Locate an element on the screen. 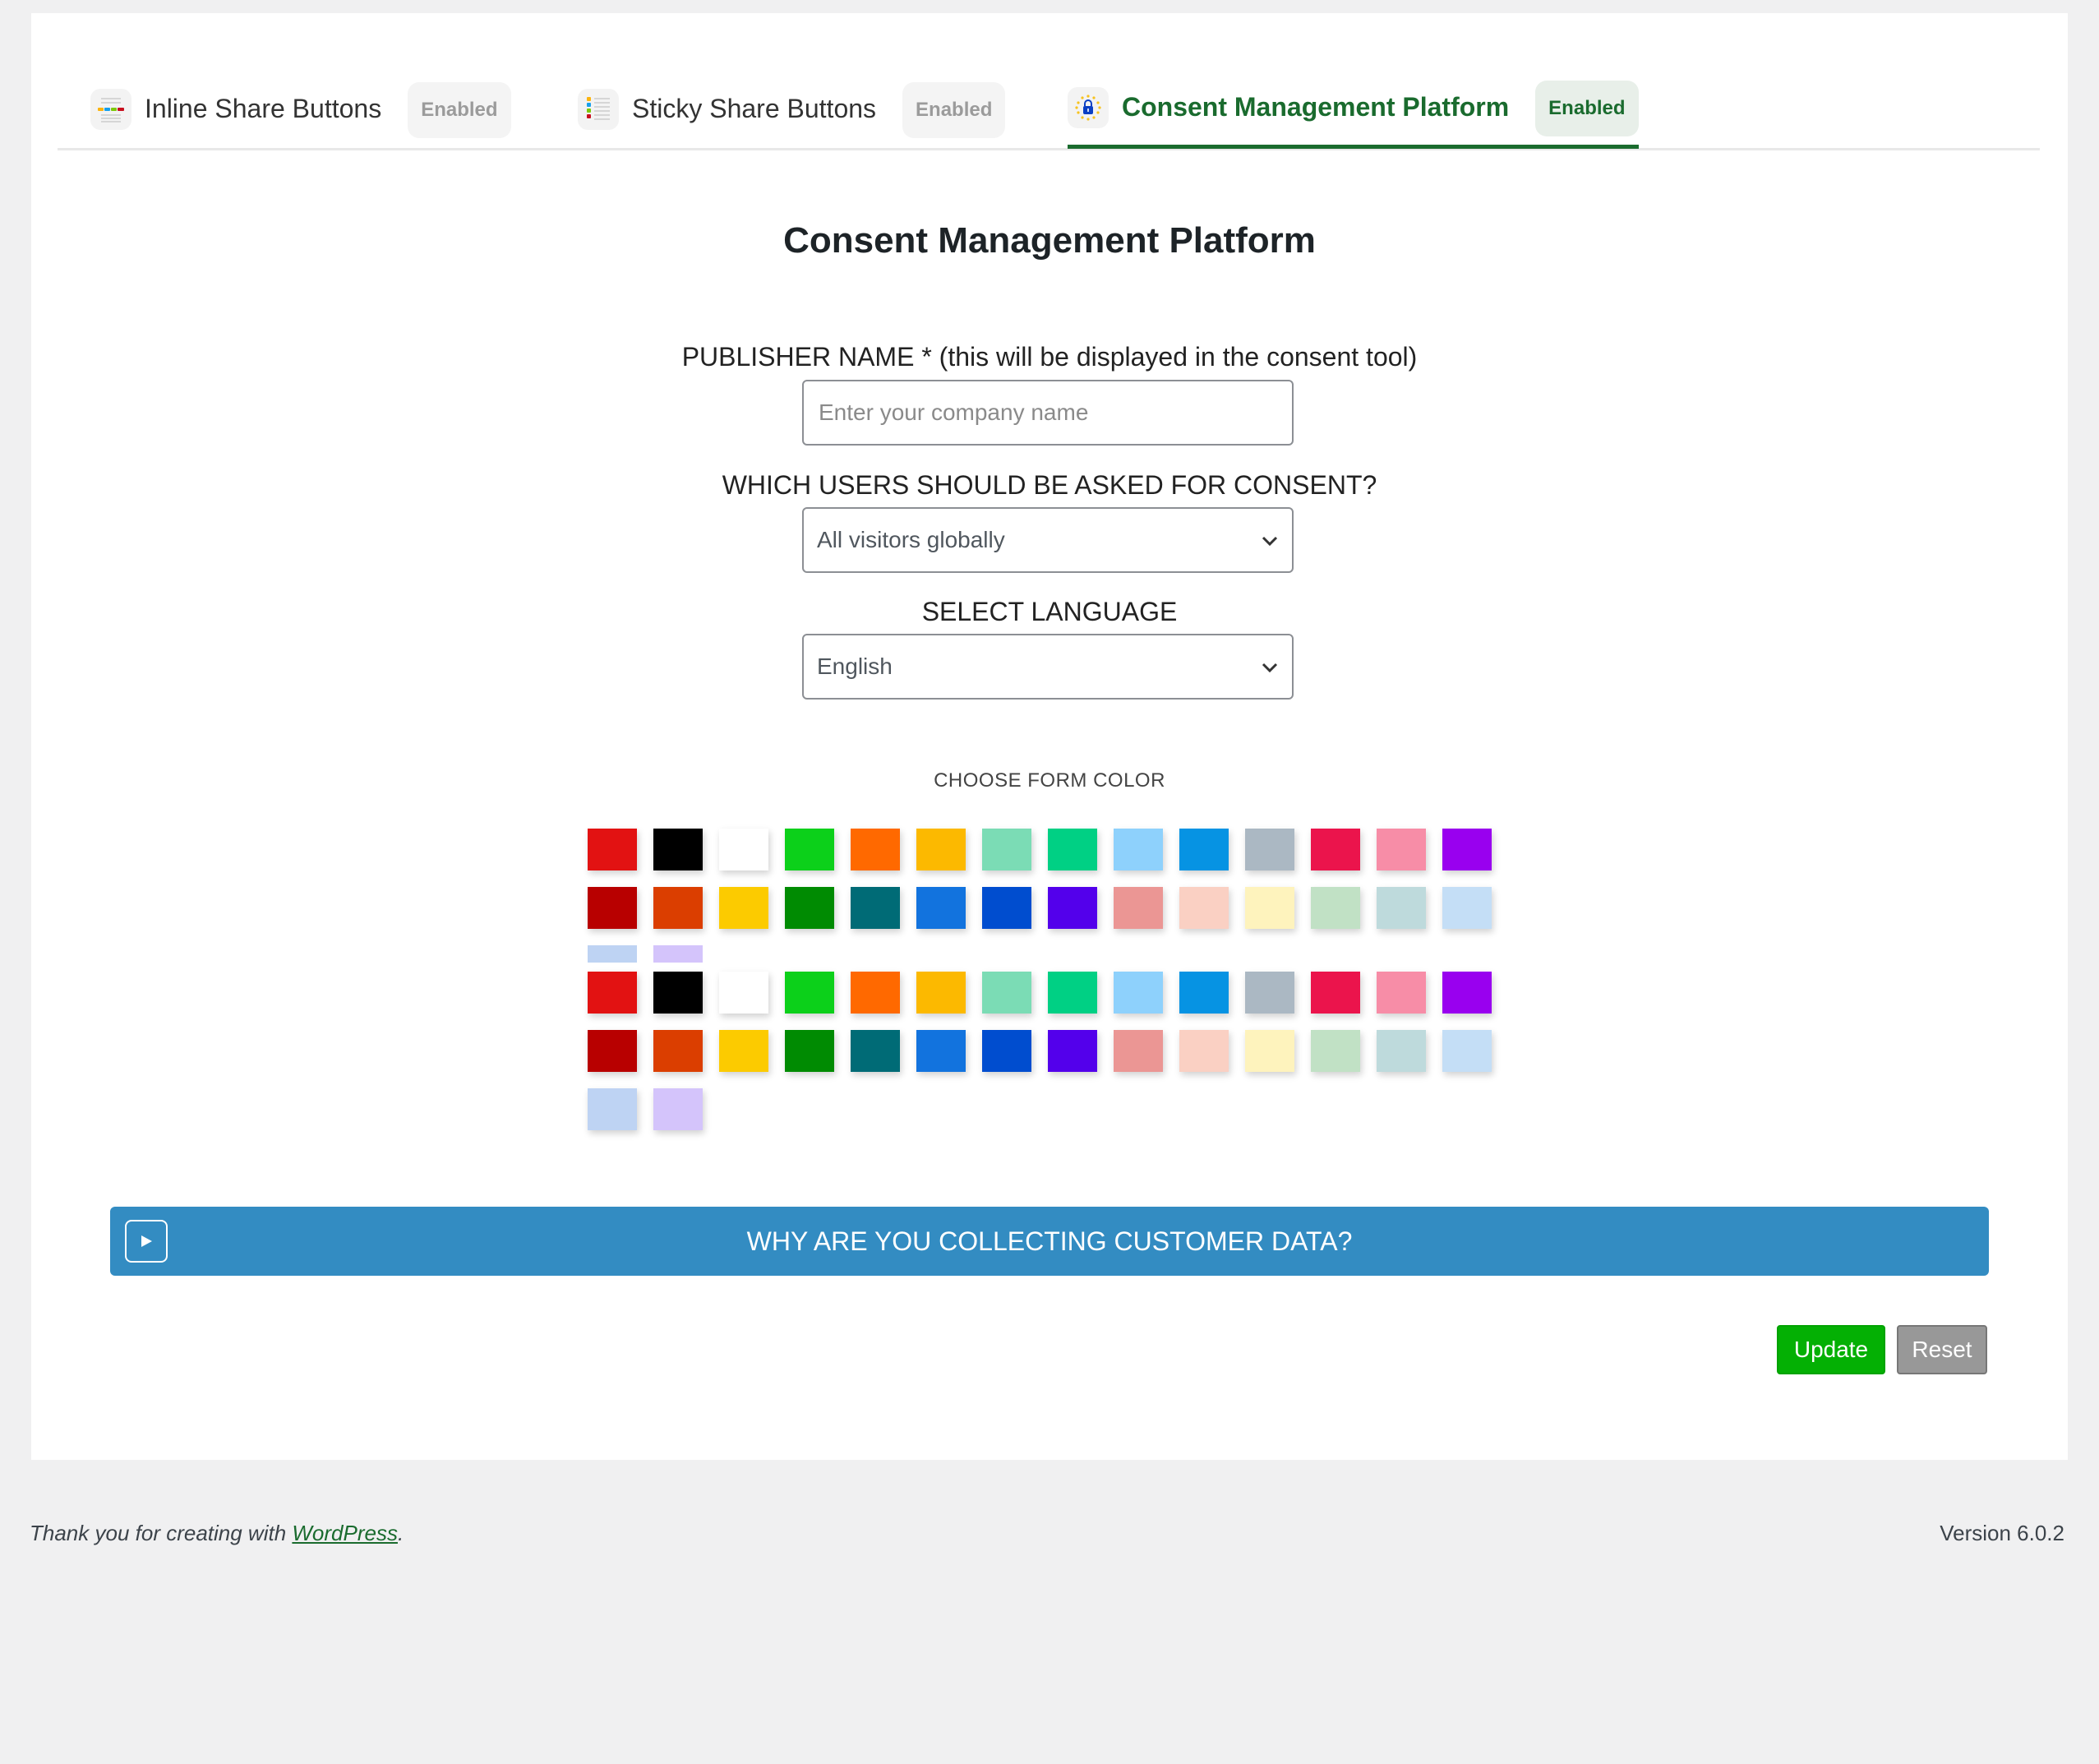  inline-share-icon is located at coordinates (110, 110).